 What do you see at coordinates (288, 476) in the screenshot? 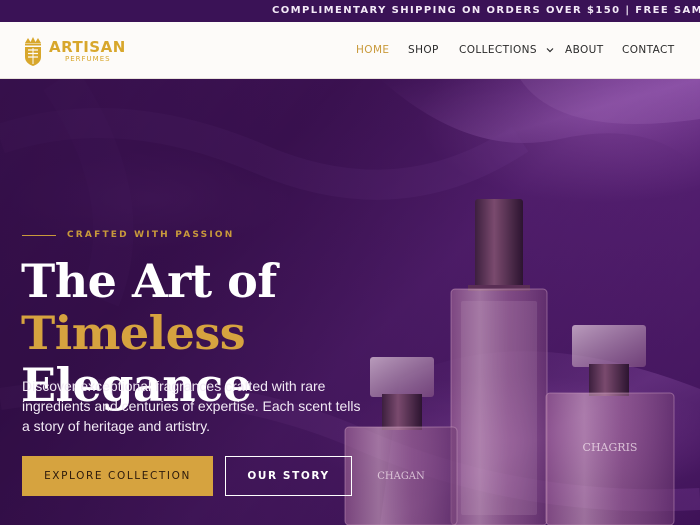
I see `our-story-button: OUR STORY` at bounding box center [288, 476].